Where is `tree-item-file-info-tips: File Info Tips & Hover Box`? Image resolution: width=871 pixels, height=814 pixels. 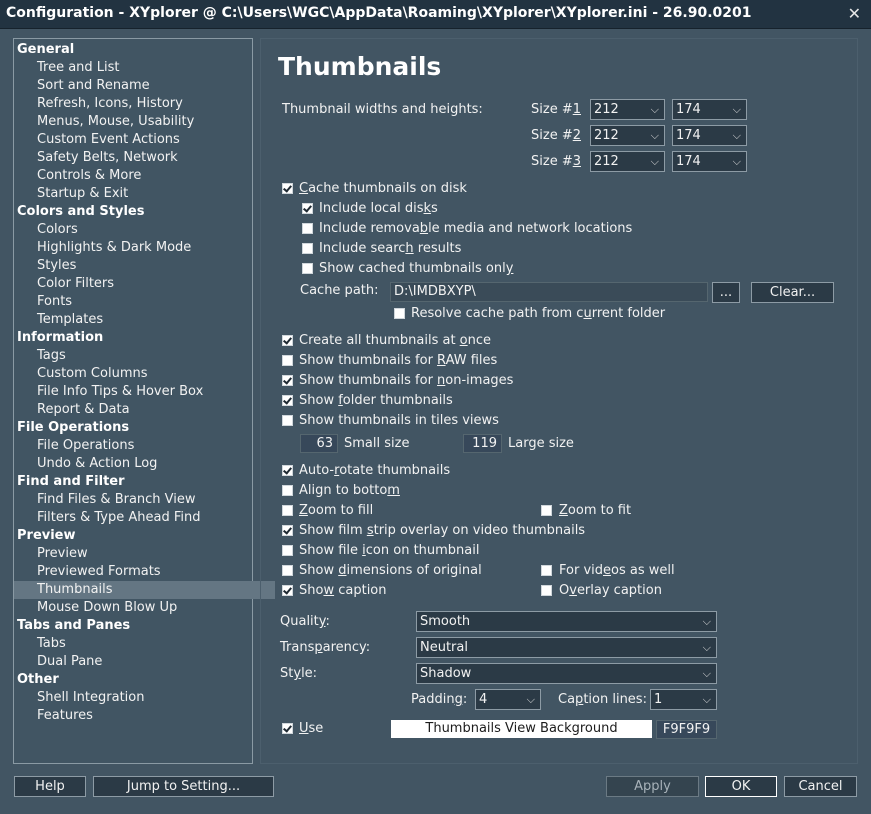
tree-item-file-info-tips: File Info Tips & Hover Box is located at coordinates (144, 392).